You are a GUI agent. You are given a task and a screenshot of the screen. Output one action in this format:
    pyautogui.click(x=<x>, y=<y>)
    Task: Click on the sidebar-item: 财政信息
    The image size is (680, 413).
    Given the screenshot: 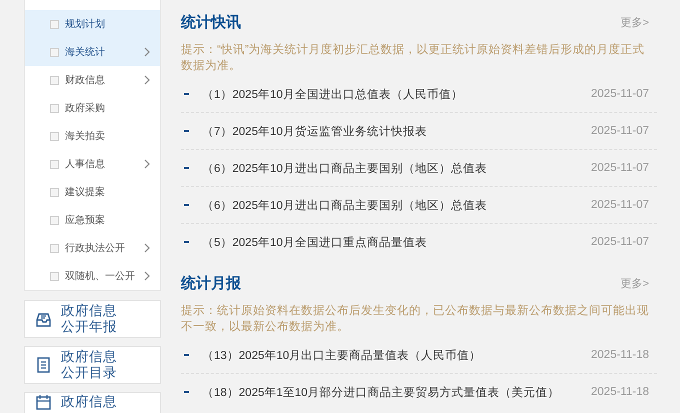 What is the action you would take?
    pyautogui.click(x=92, y=80)
    